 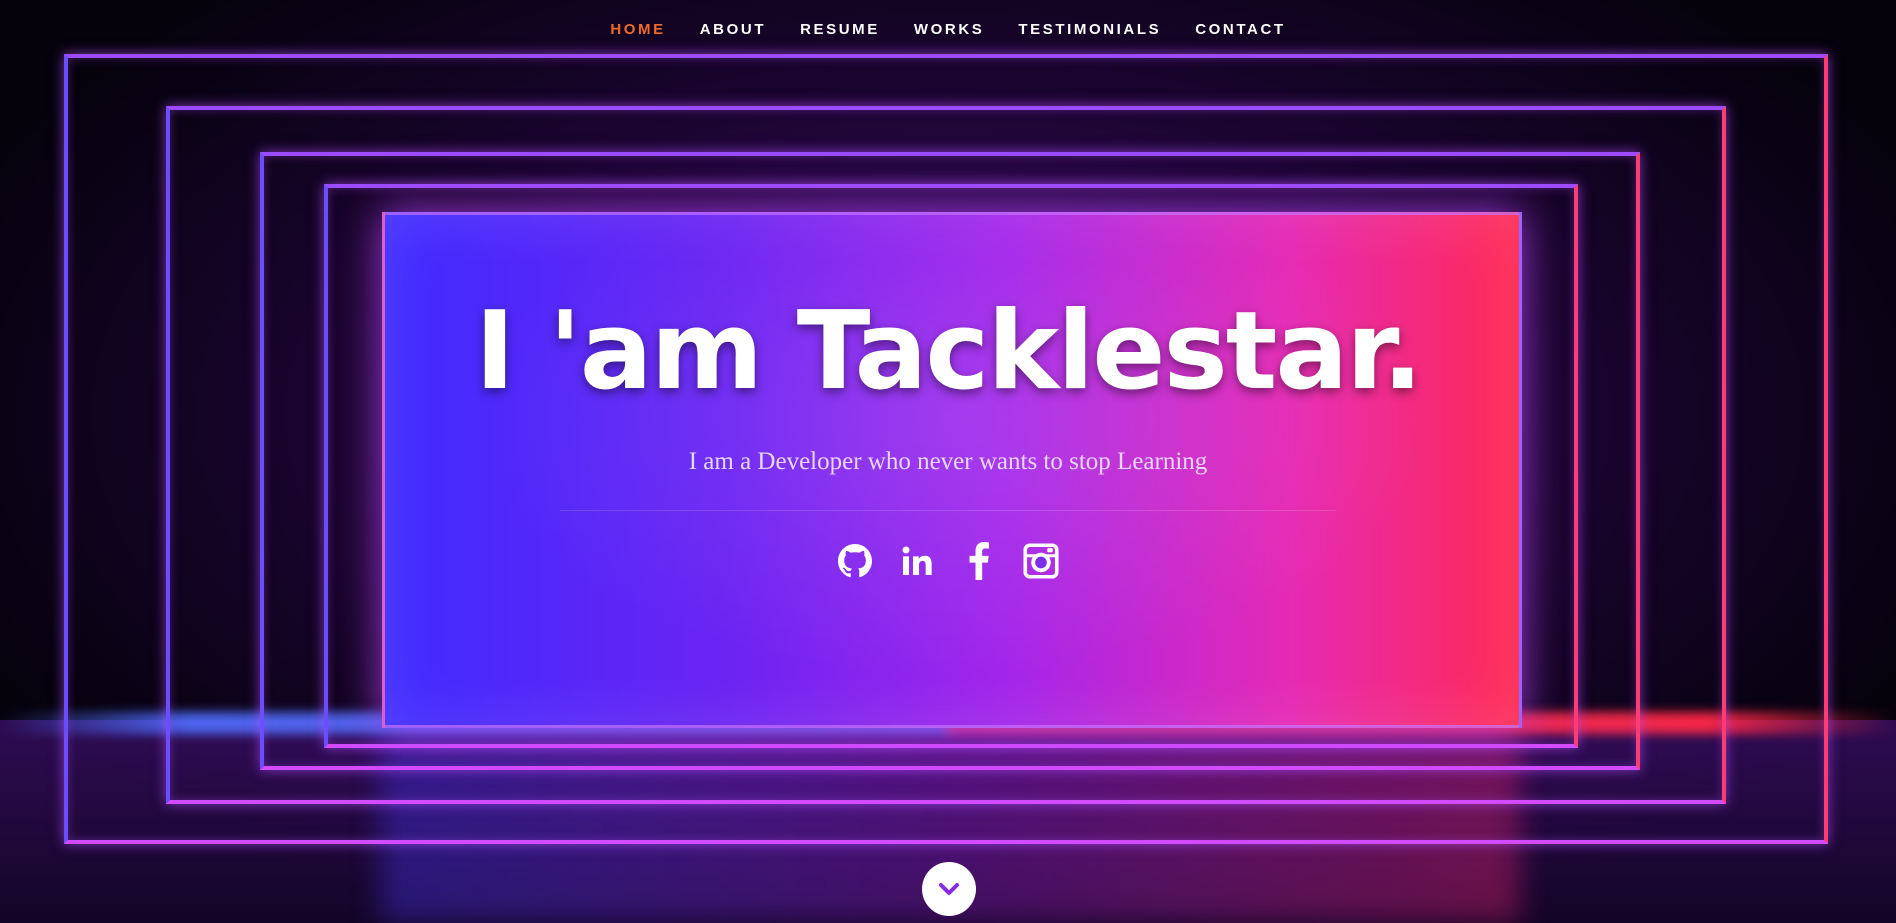 I want to click on nav-about: ABOUT, so click(x=733, y=29).